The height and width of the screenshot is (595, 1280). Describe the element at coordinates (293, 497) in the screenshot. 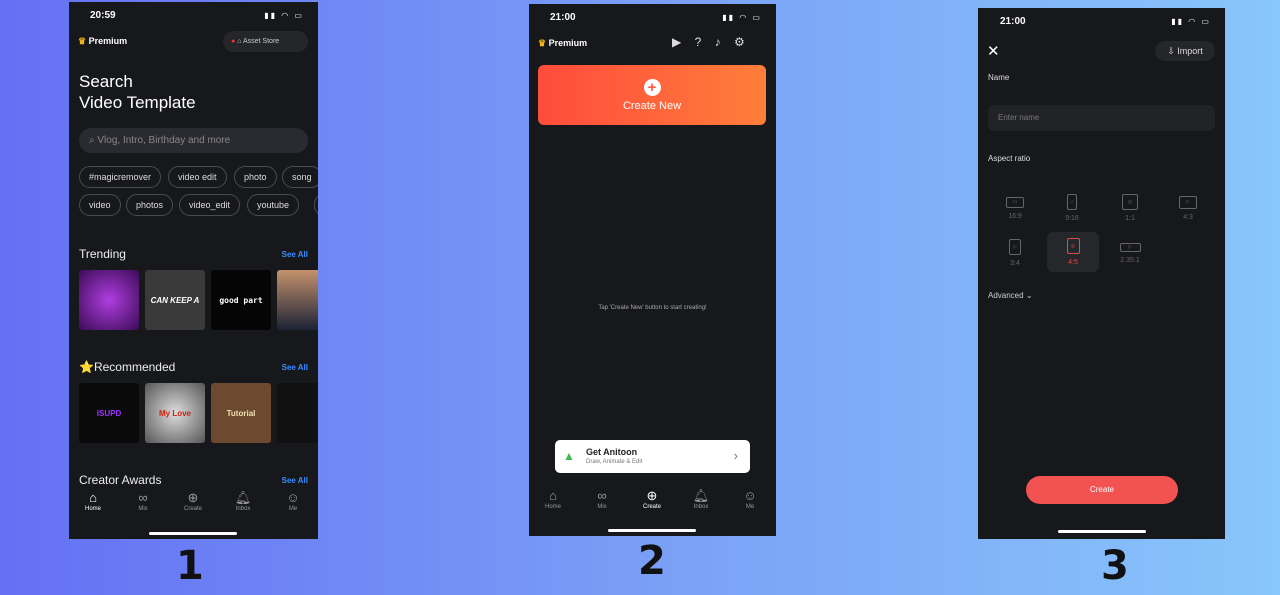

I see `user-icon: ☺` at that location.